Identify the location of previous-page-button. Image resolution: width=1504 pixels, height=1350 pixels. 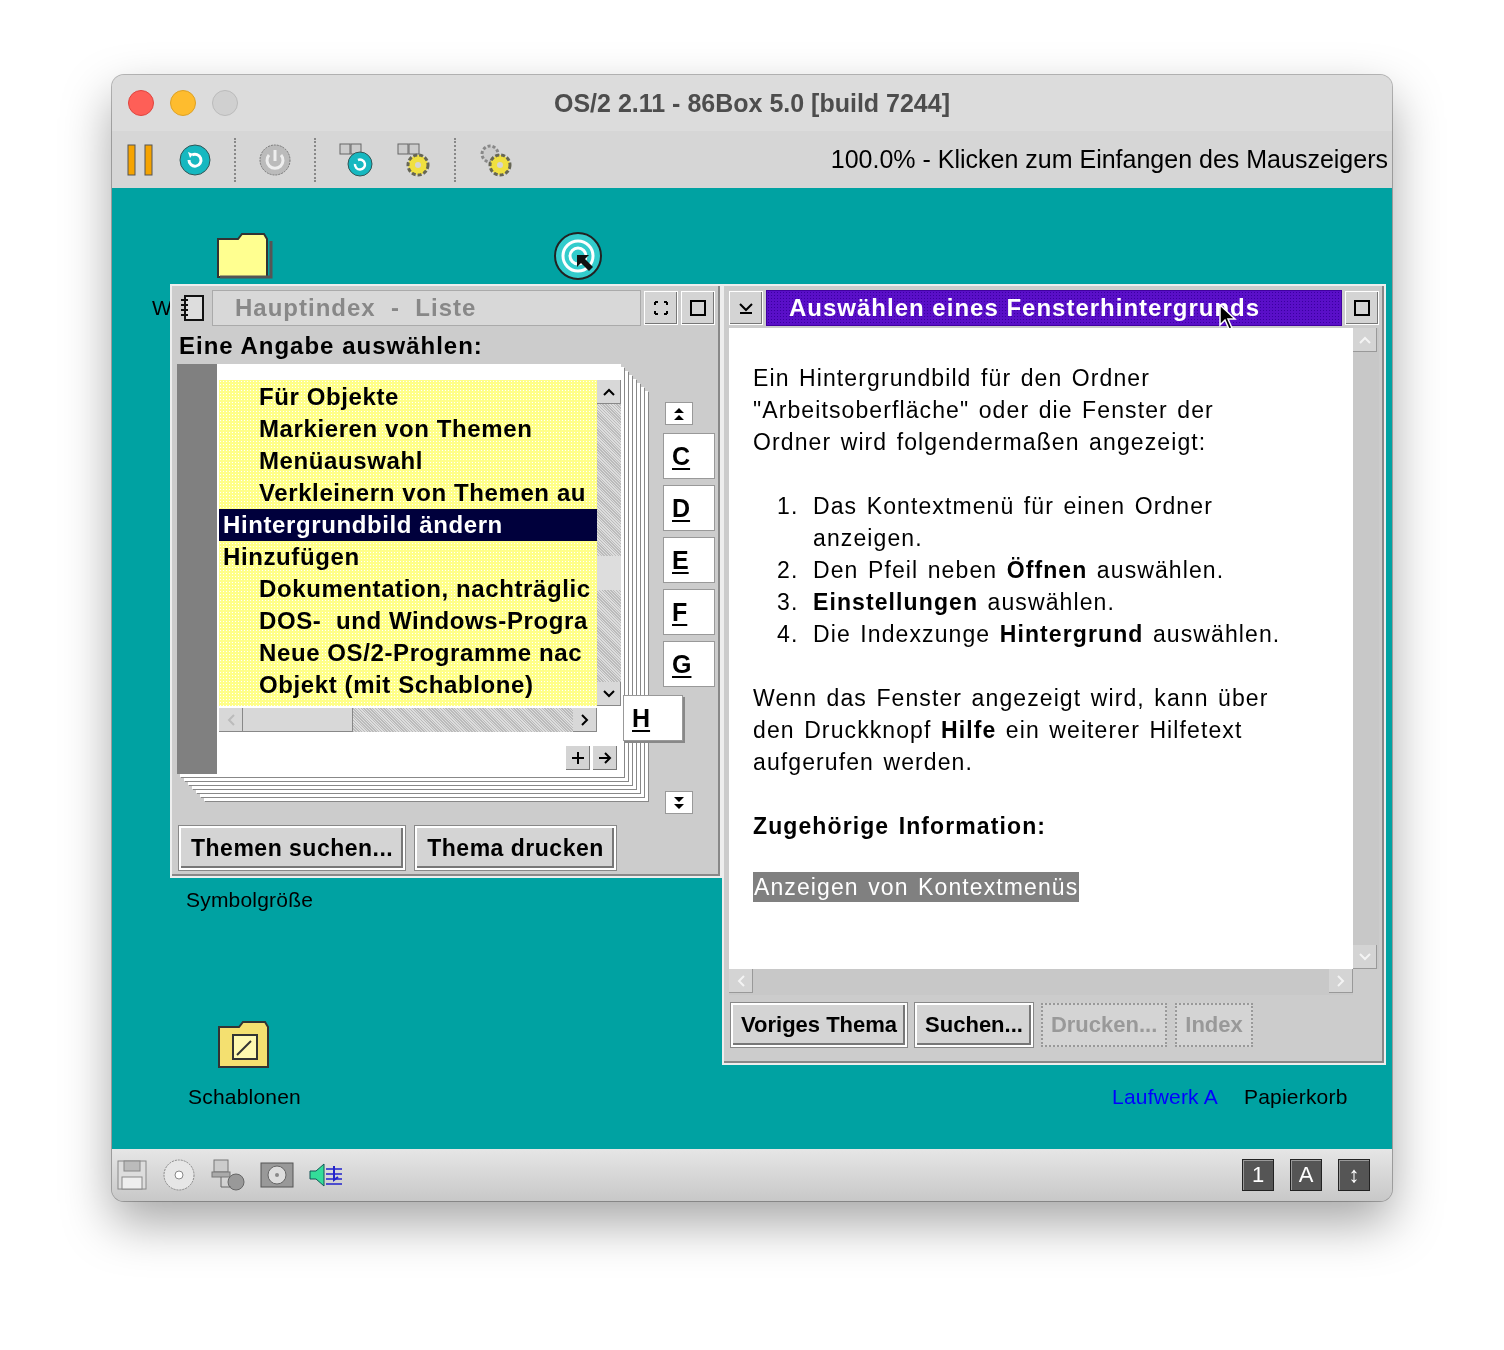
(578, 758).